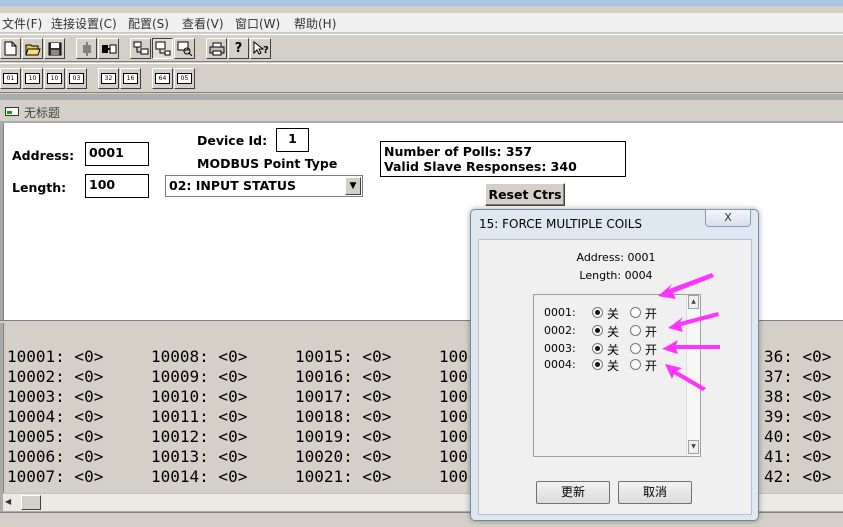  What do you see at coordinates (86, 48) in the screenshot?
I see `connect-plug-icon` at bounding box center [86, 48].